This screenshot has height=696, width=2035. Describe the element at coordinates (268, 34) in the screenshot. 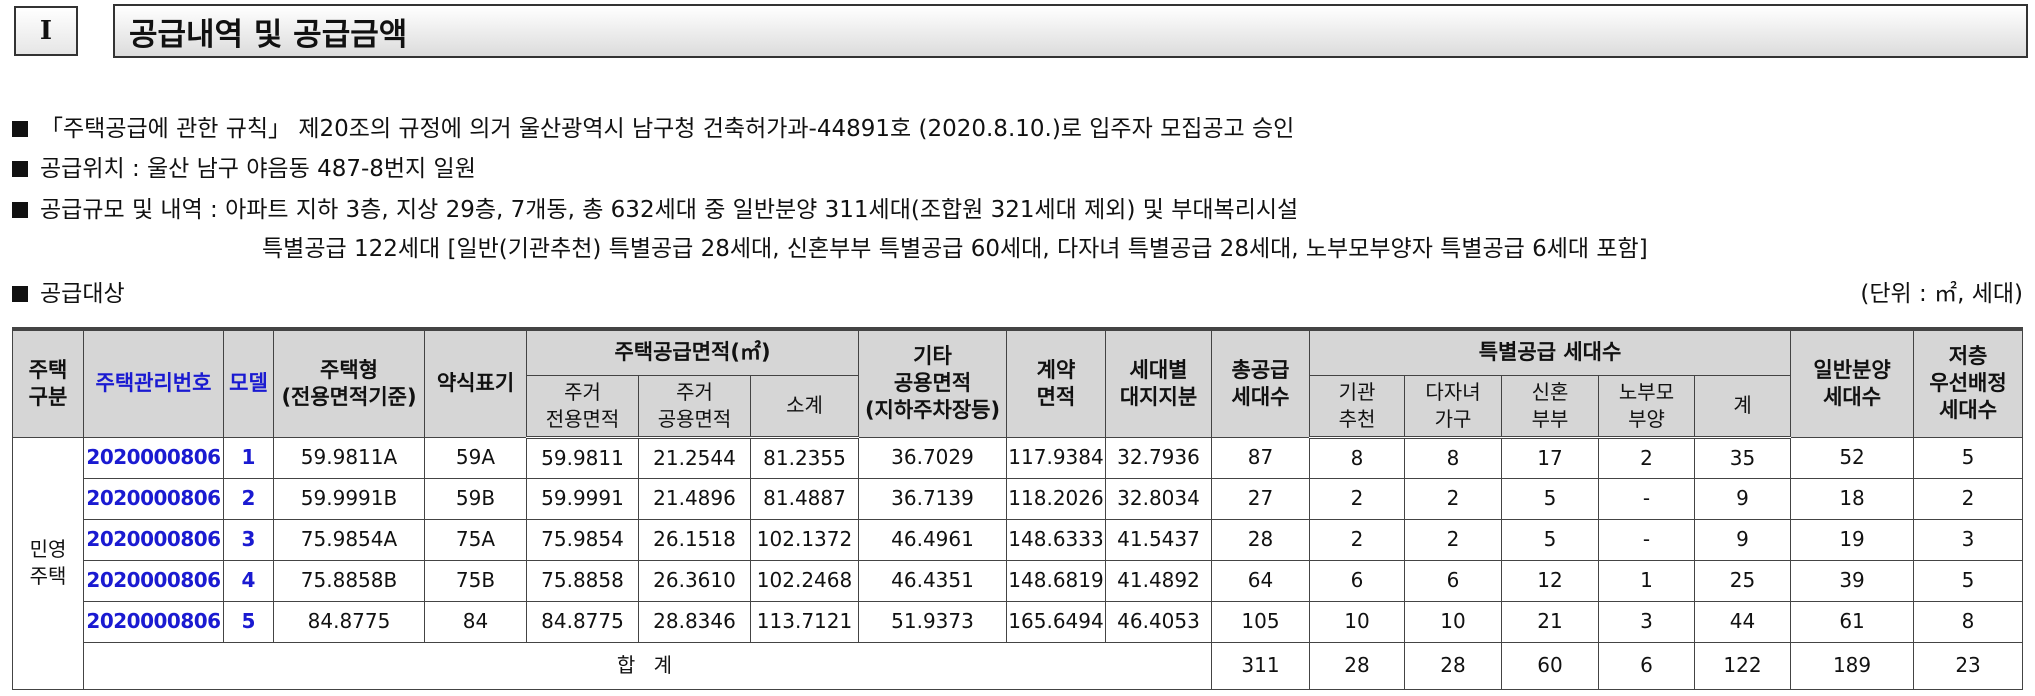

I see `section-title: 공급내역 및 공급금액` at that location.